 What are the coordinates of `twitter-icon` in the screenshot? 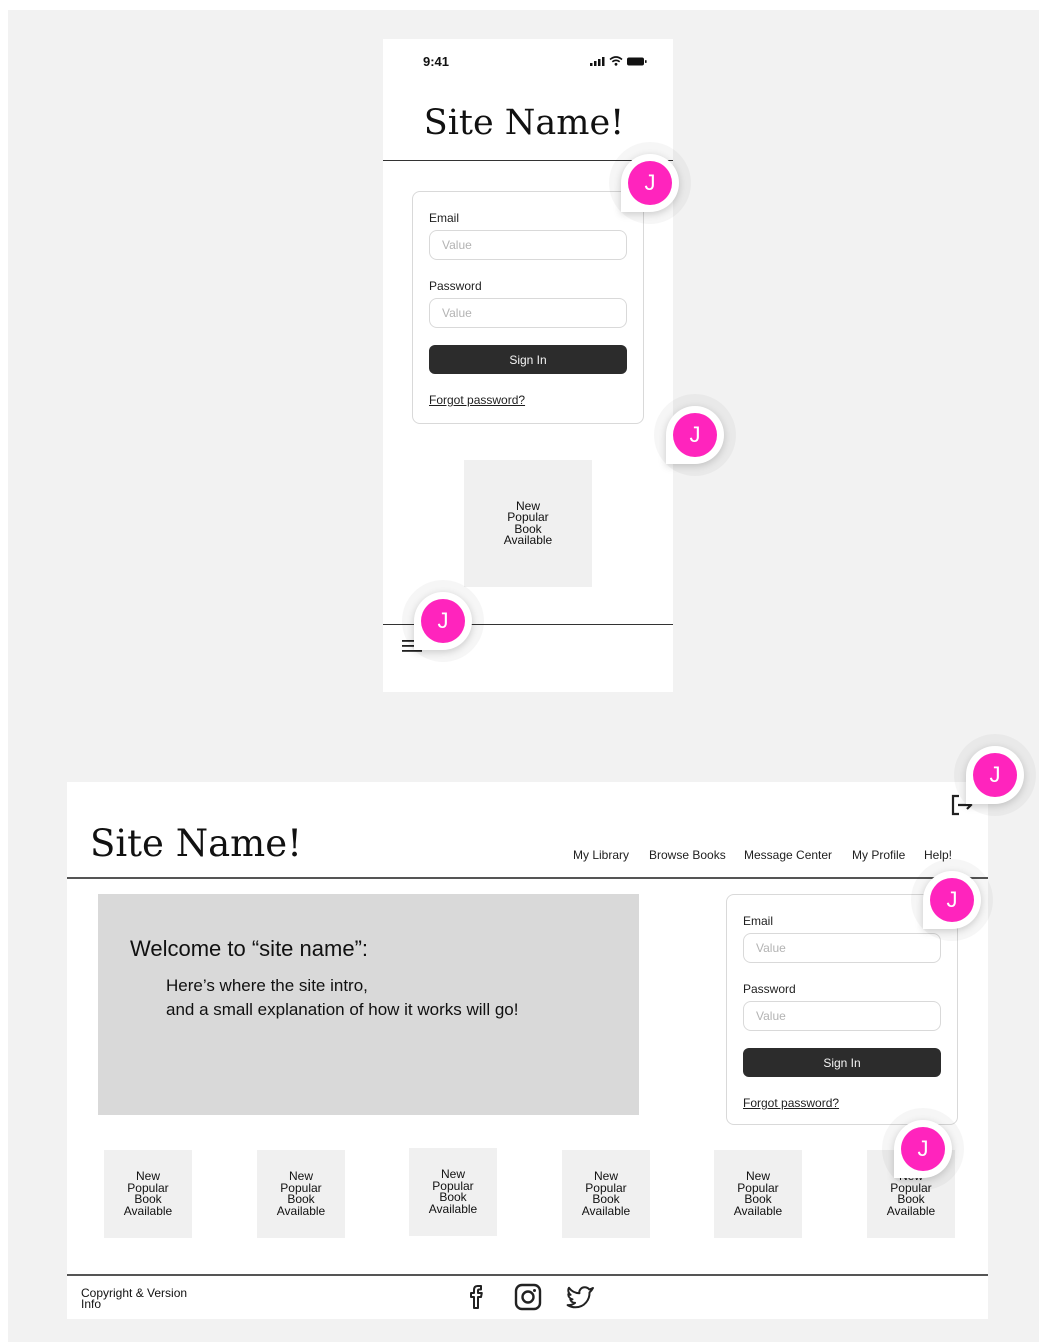 It's located at (581, 1297).